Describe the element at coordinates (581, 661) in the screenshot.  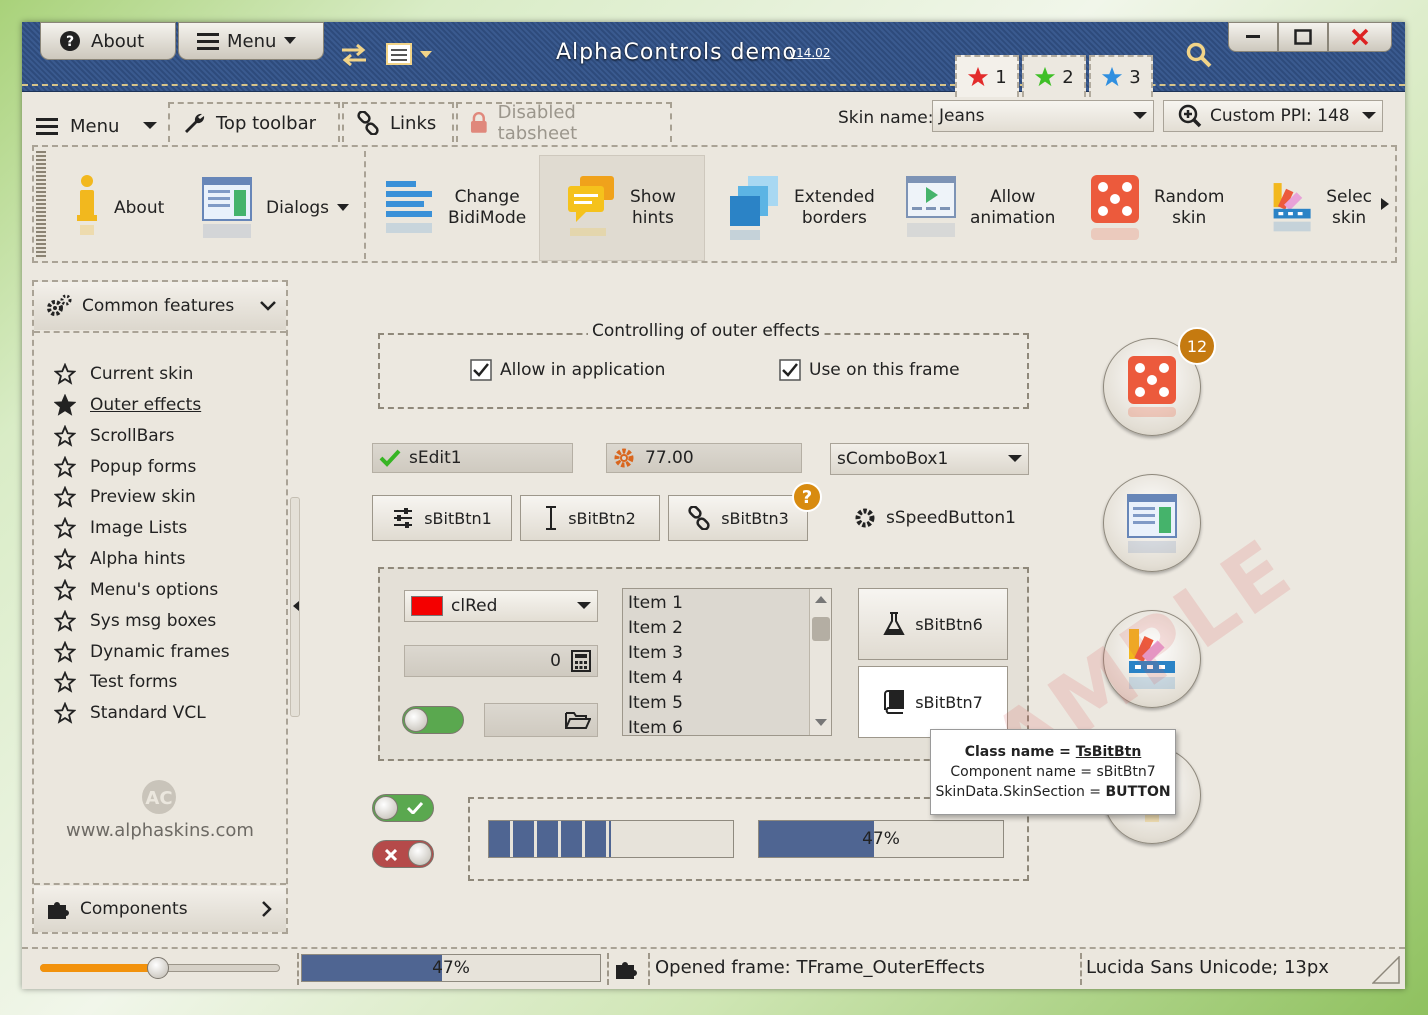
I see `calculator-icon` at that location.